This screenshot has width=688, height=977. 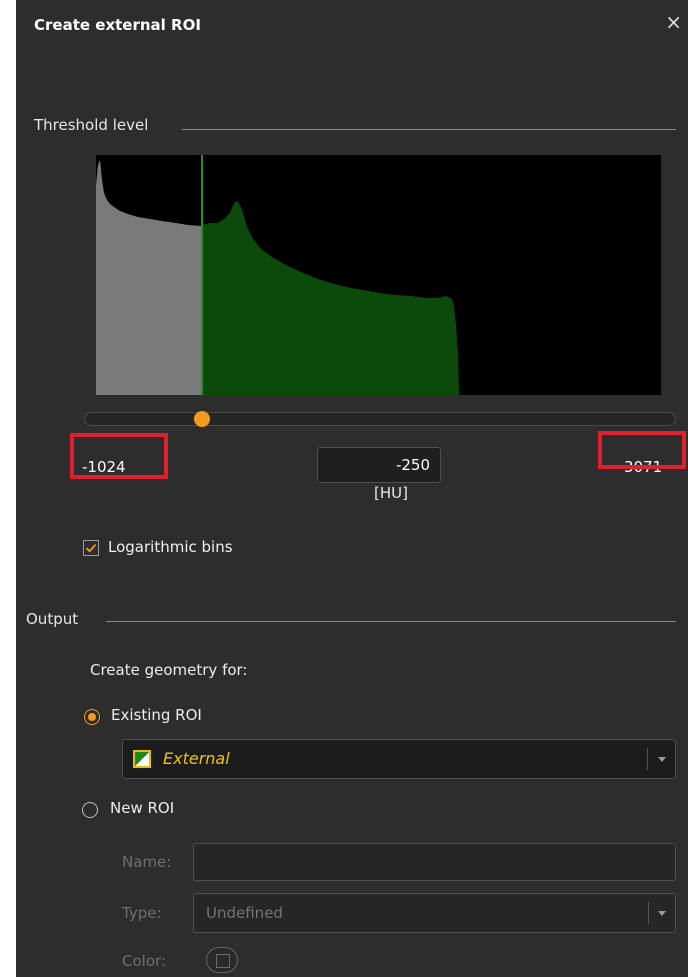 What do you see at coordinates (147, 862) in the screenshot?
I see `name-field-label: Name:` at bounding box center [147, 862].